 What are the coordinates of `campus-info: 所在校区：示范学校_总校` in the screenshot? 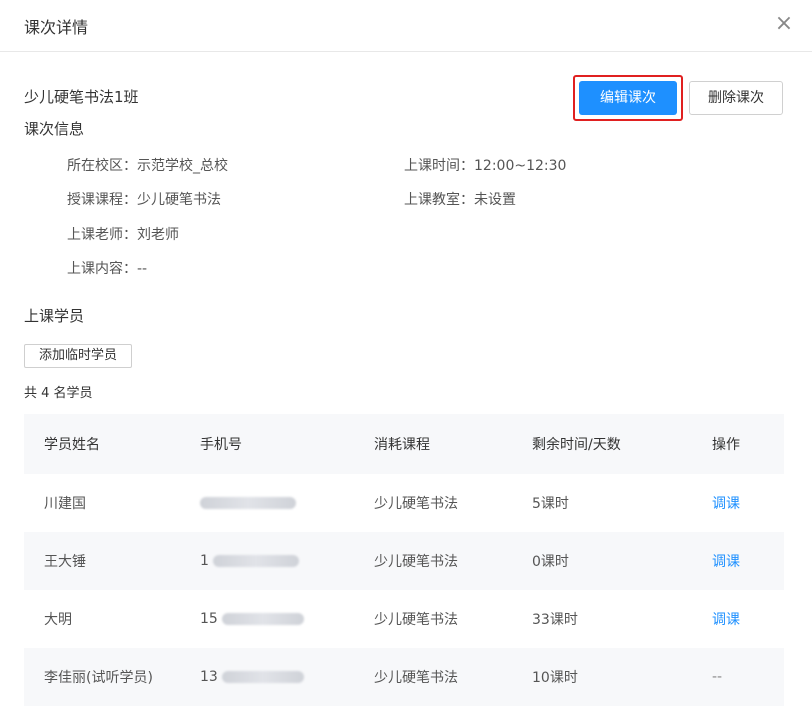 It's located at (147, 165).